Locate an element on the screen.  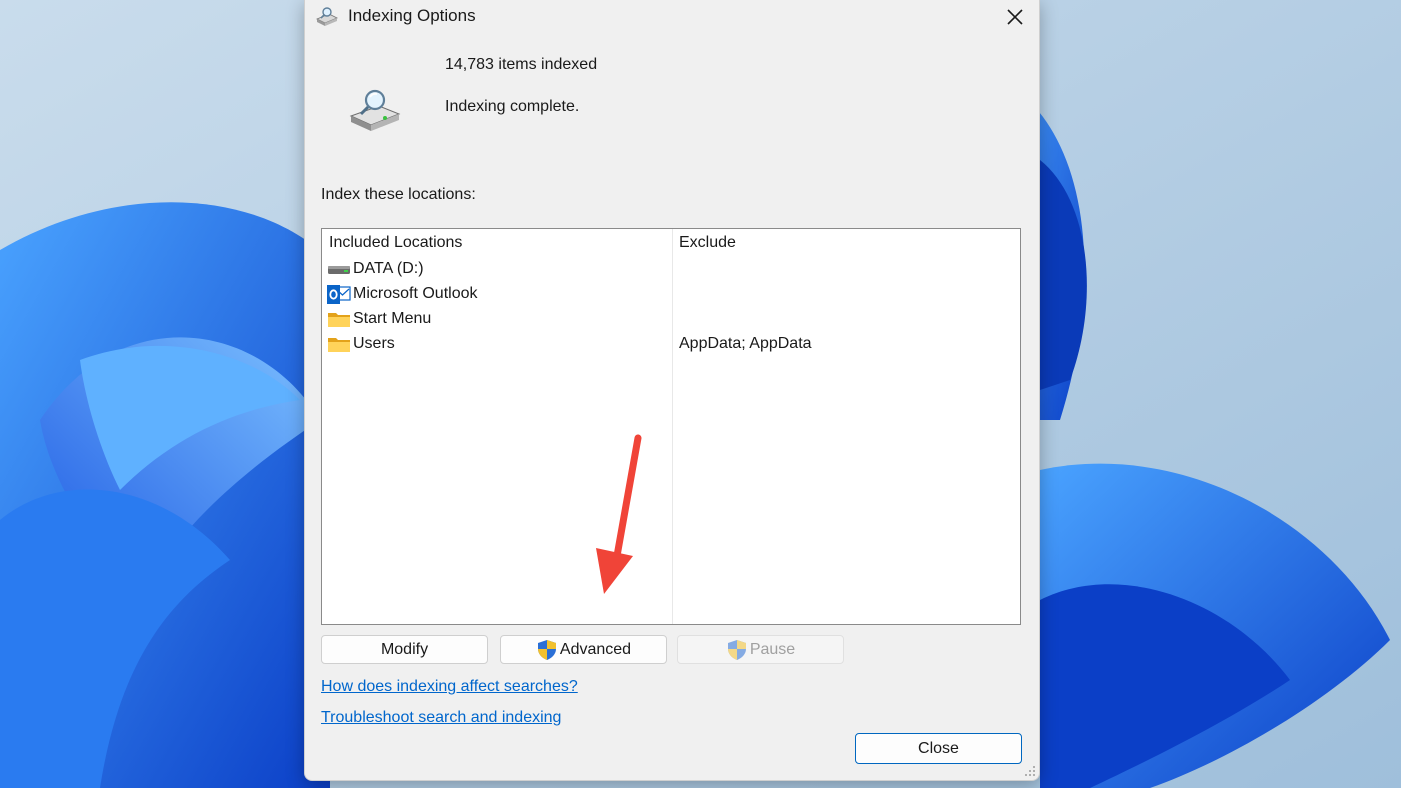
list-header: Included Locations Exclude is located at coordinates (671, 242).